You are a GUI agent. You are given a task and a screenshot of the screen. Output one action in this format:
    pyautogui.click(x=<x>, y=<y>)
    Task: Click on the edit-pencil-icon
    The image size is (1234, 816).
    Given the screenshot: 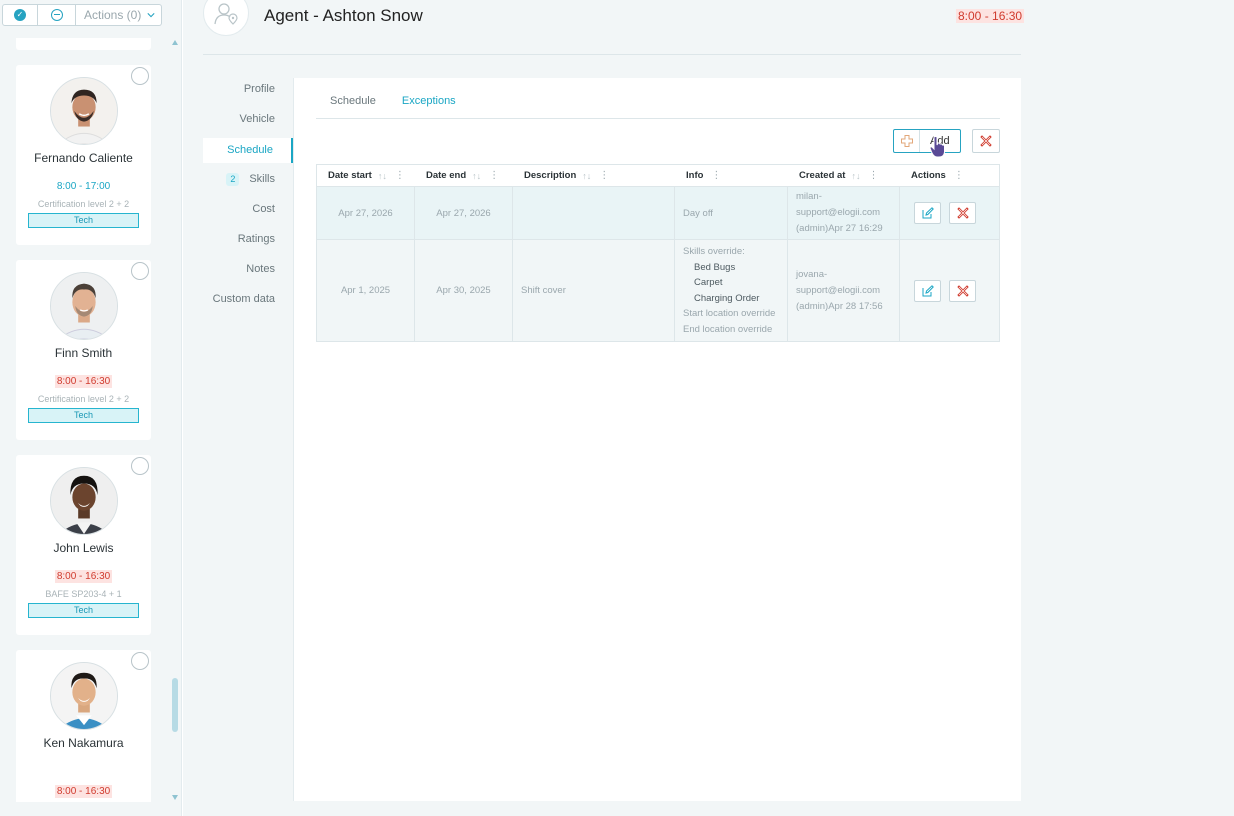 What is the action you would take?
    pyautogui.click(x=928, y=213)
    